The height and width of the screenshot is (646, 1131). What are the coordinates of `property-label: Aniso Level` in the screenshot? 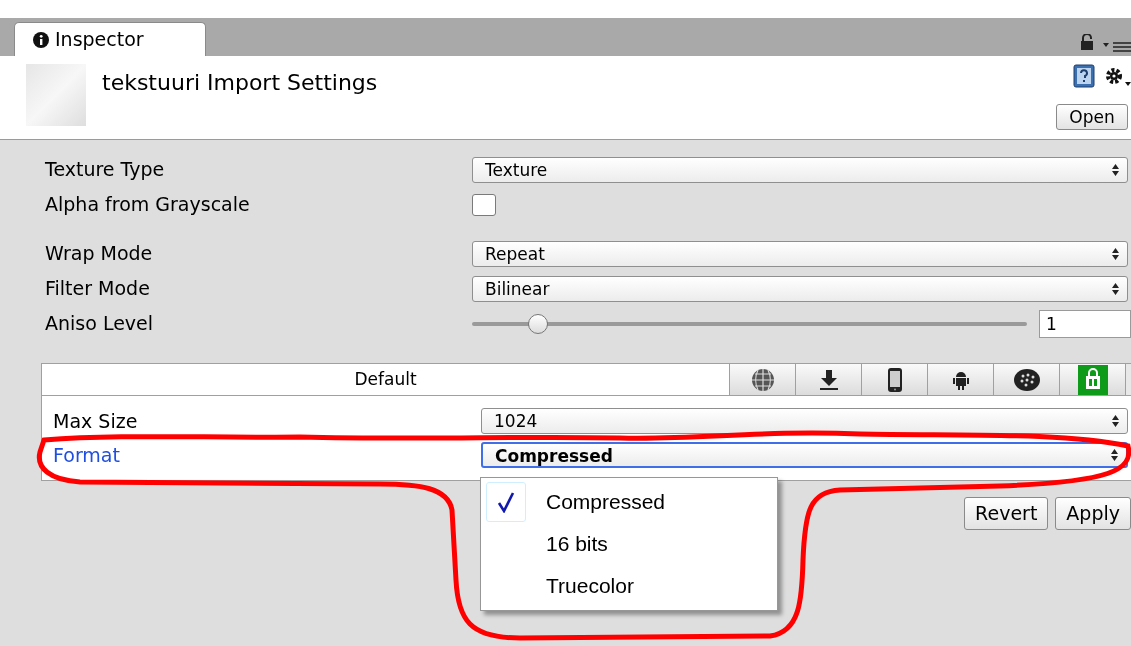 It's located at (100, 324).